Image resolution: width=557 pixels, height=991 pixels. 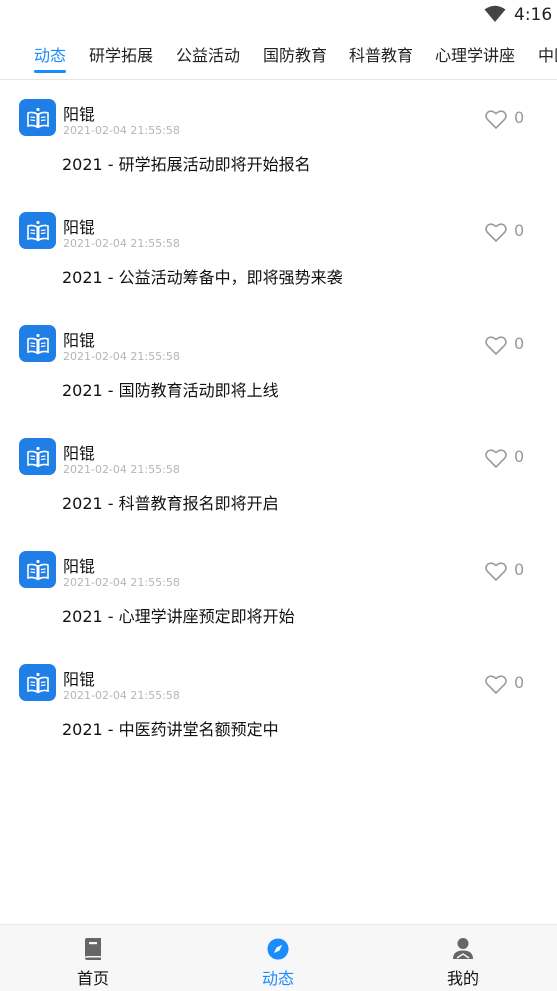 I want to click on nav-mine: 我的, so click(x=463, y=958).